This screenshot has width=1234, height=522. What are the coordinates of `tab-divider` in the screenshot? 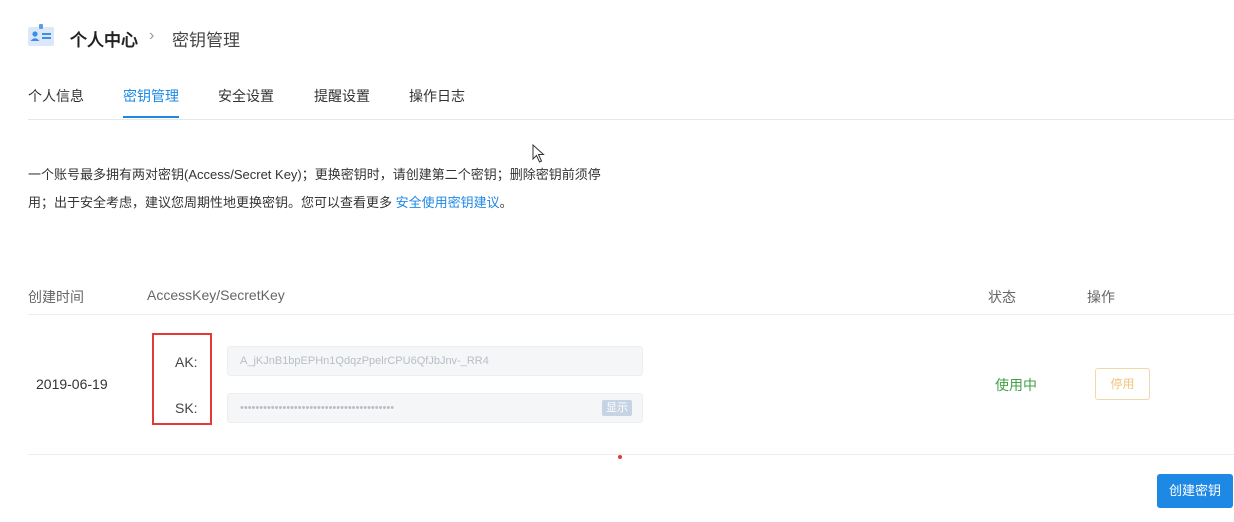 It's located at (631, 119).